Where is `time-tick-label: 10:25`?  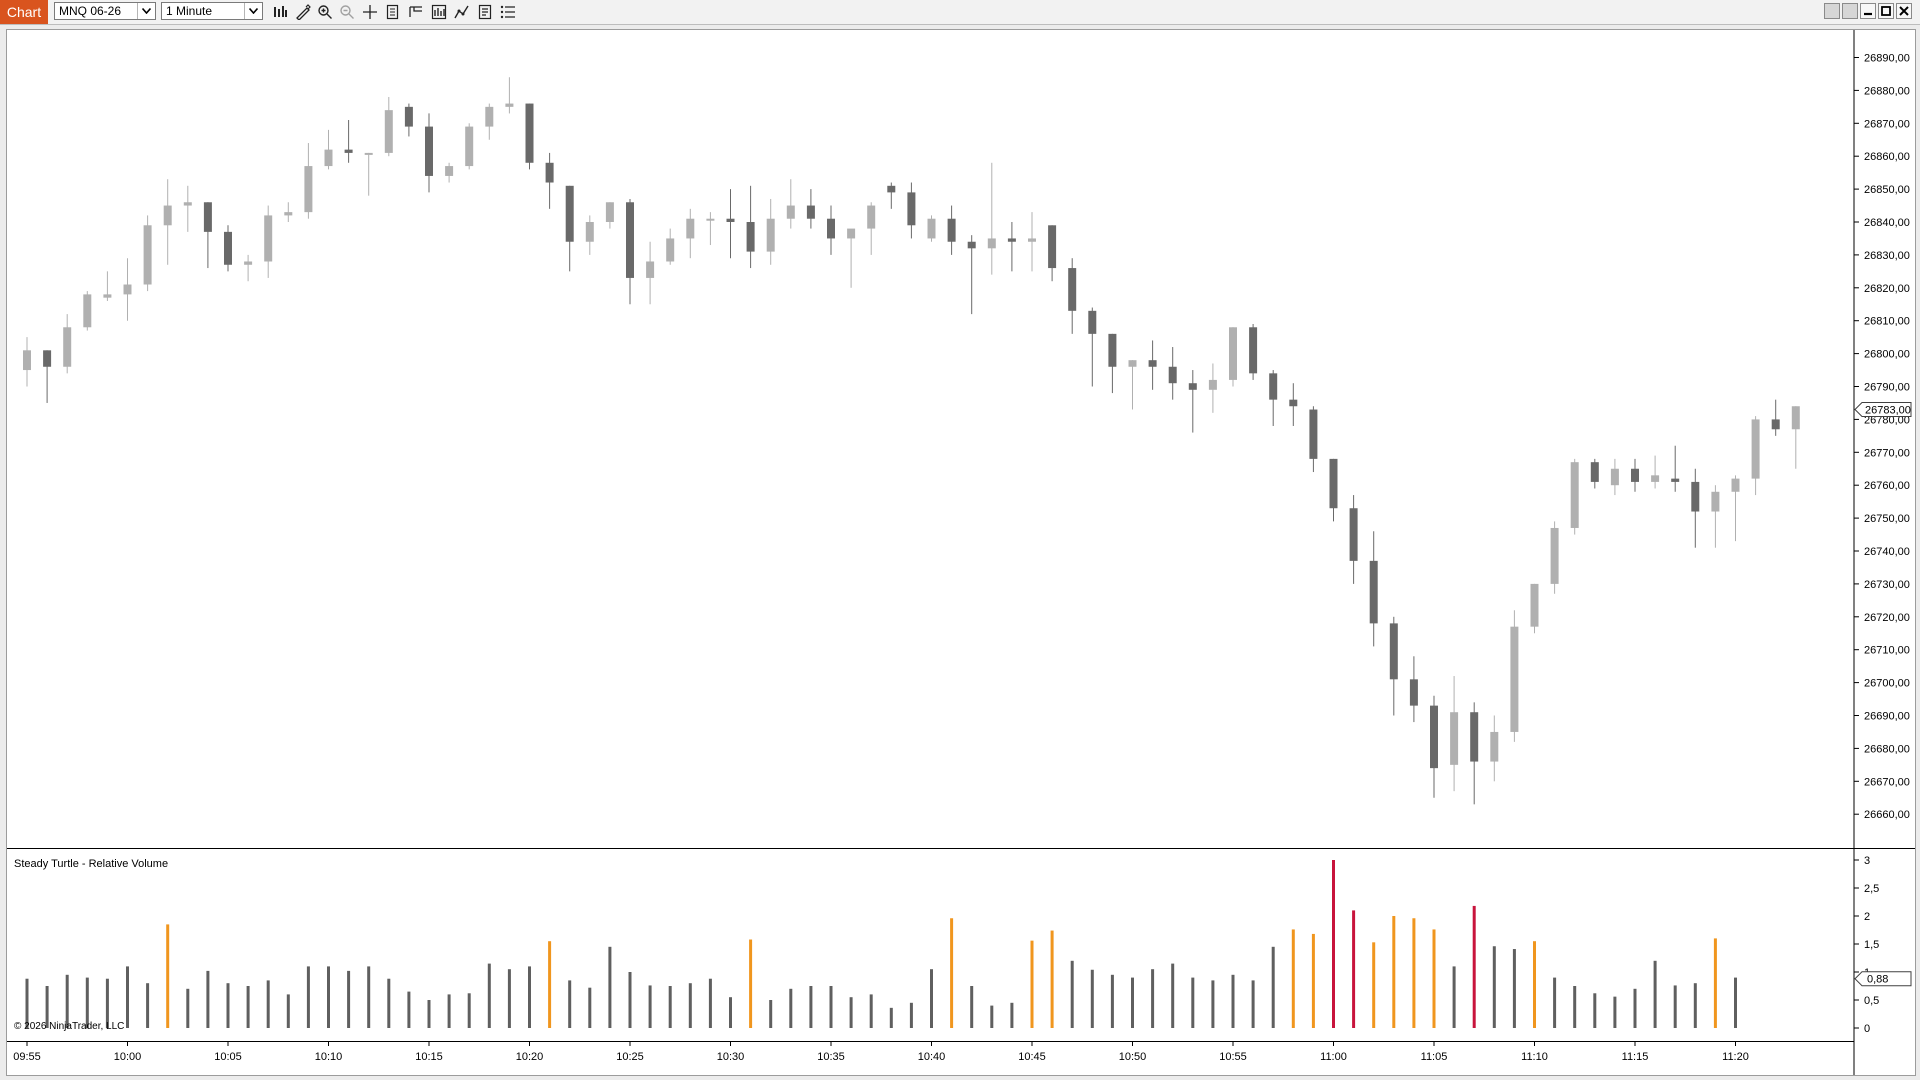 time-tick-label: 10:25 is located at coordinates (630, 1057).